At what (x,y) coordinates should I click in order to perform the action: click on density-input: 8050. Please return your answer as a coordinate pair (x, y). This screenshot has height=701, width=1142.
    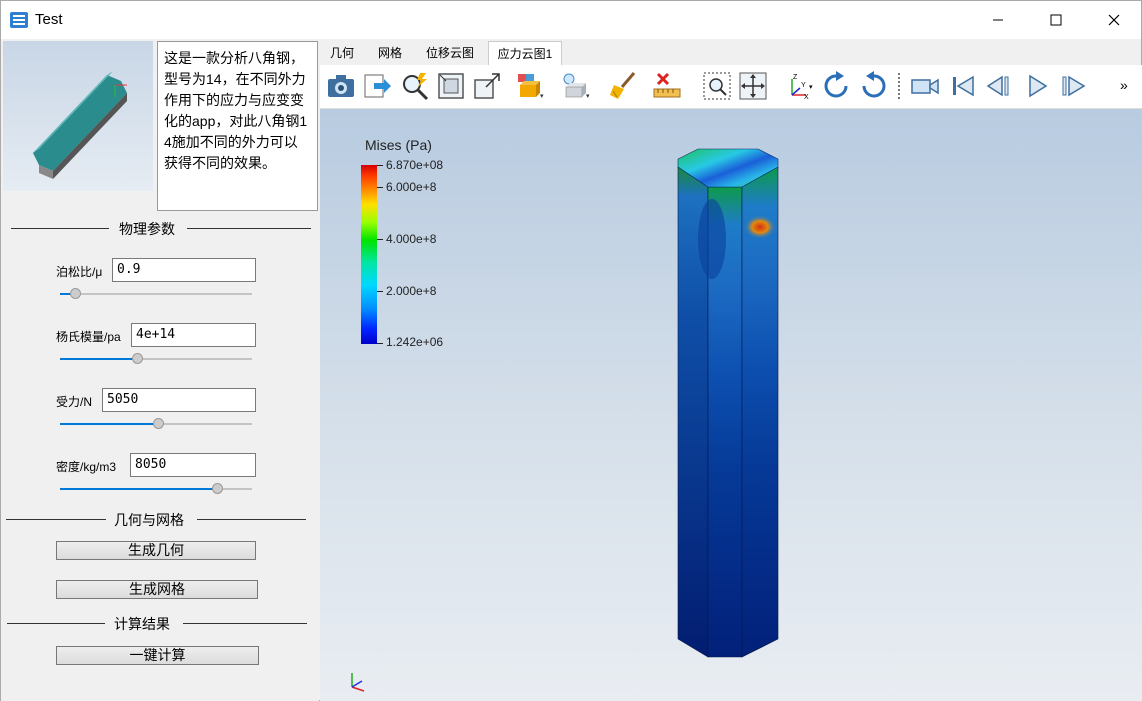
    Looking at the image, I should click on (193, 465).